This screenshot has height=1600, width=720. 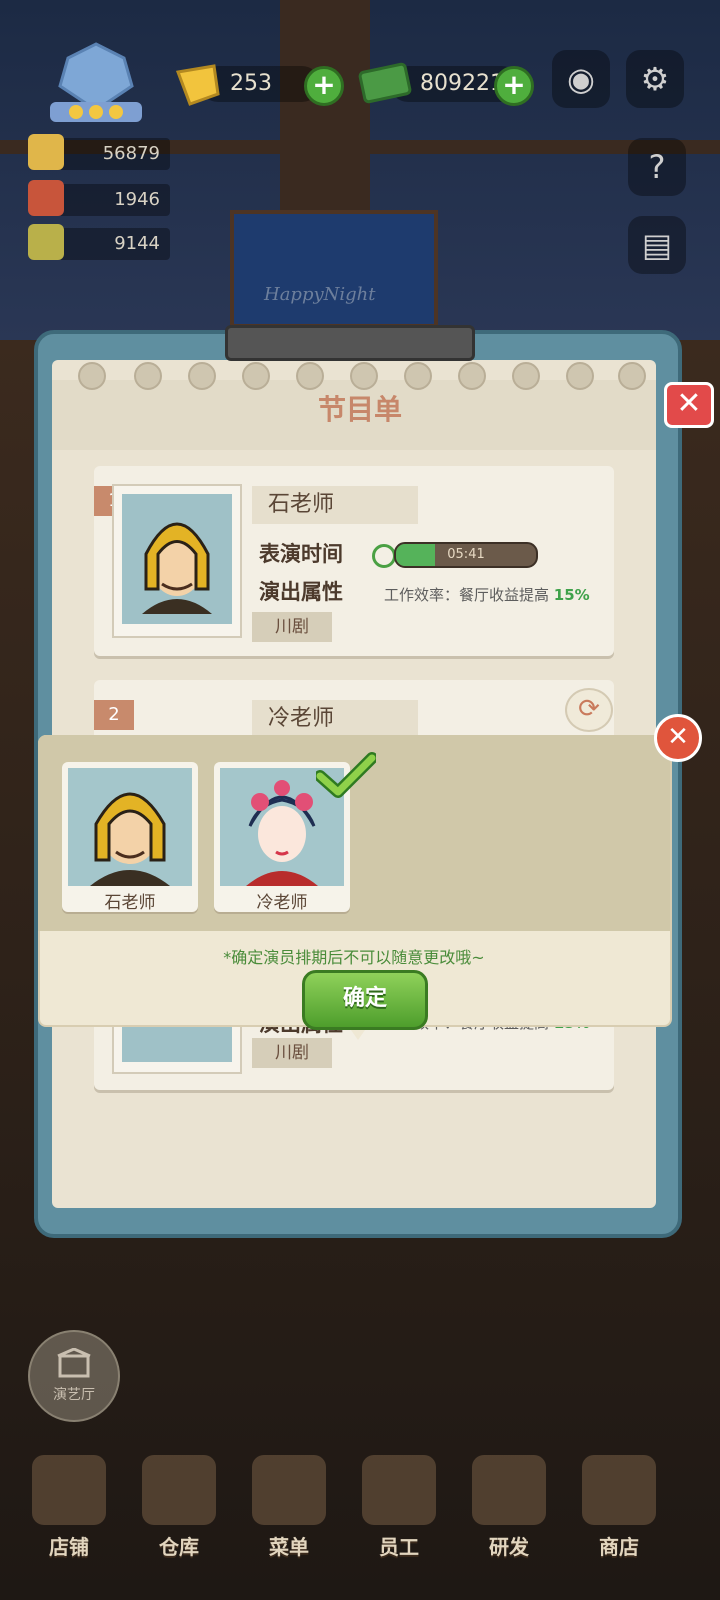 What do you see at coordinates (509, 1490) in the screenshot?
I see `cooking-pot-icon` at bounding box center [509, 1490].